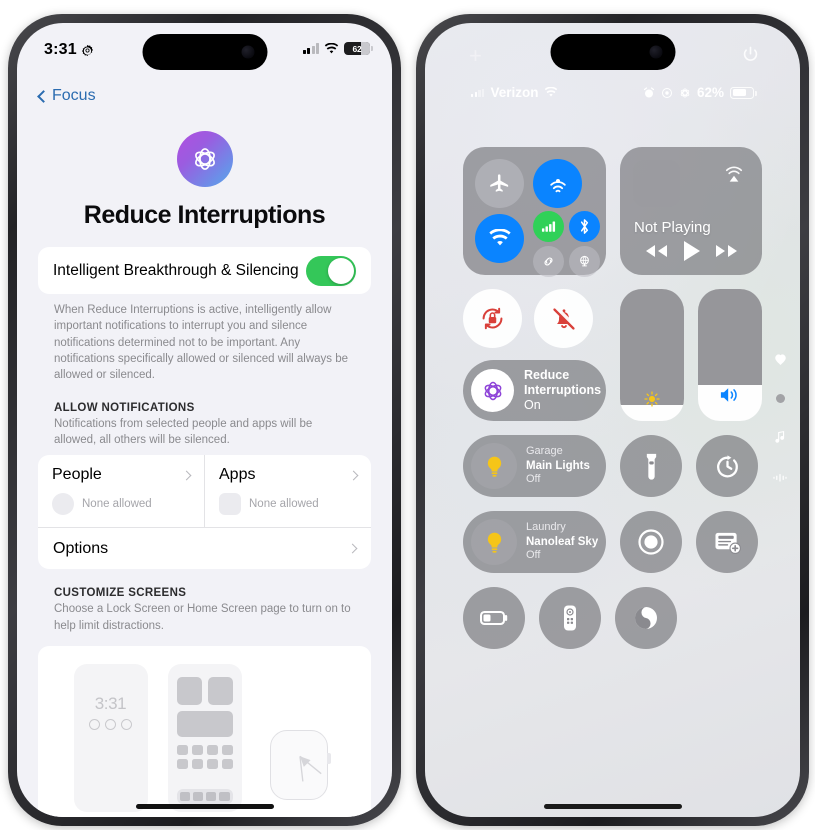  What do you see at coordinates (780, 398) in the screenshot?
I see `page-dot` at bounding box center [780, 398].